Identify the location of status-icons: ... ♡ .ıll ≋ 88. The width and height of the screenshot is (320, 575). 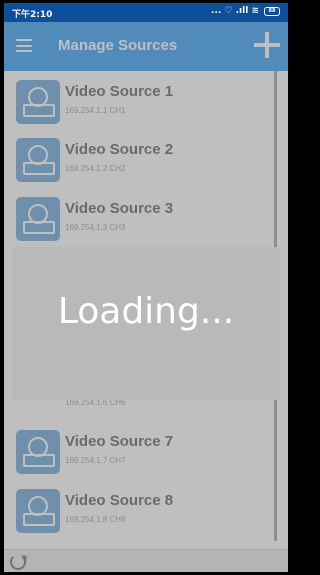
(245, 11).